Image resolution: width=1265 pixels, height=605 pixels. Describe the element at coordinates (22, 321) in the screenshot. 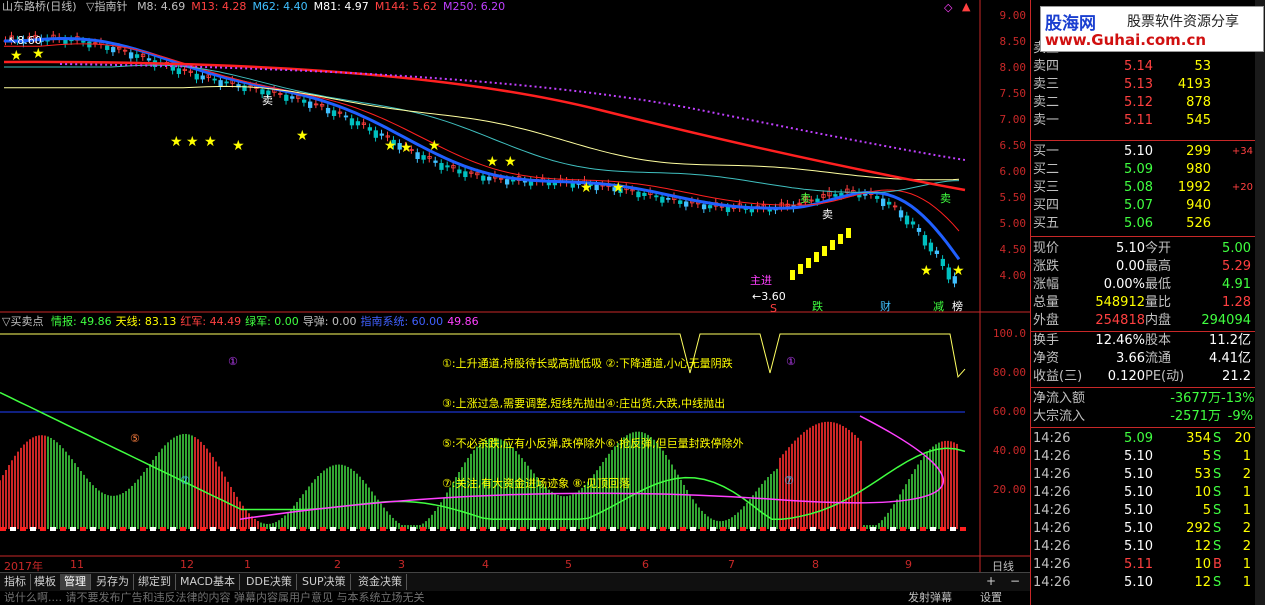

I see `indicator-name: ▽买卖点` at that location.